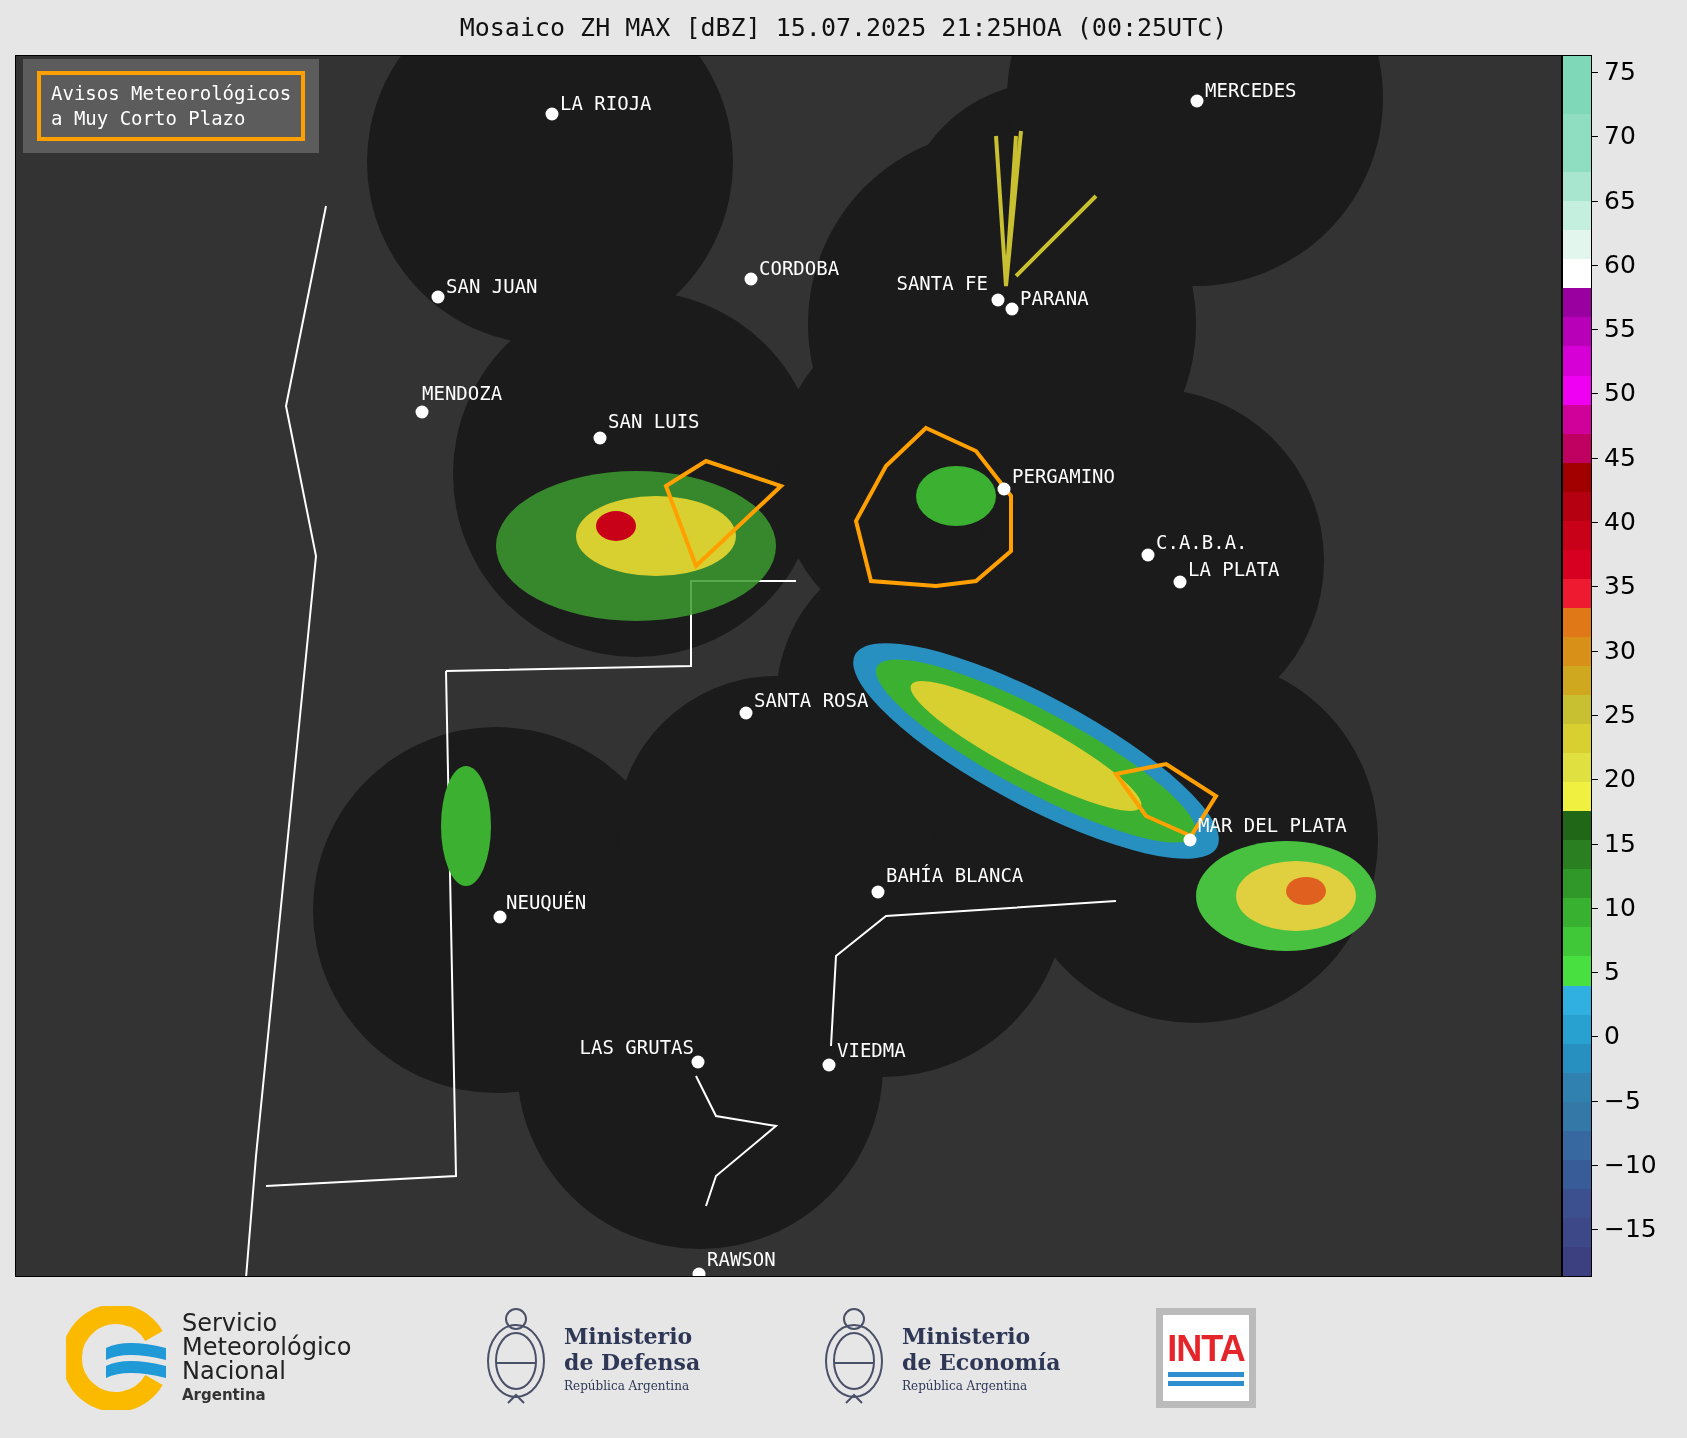 This screenshot has width=1687, height=1438. What do you see at coordinates (1620, 714) in the screenshot?
I see `scale-tick-label: 25` at bounding box center [1620, 714].